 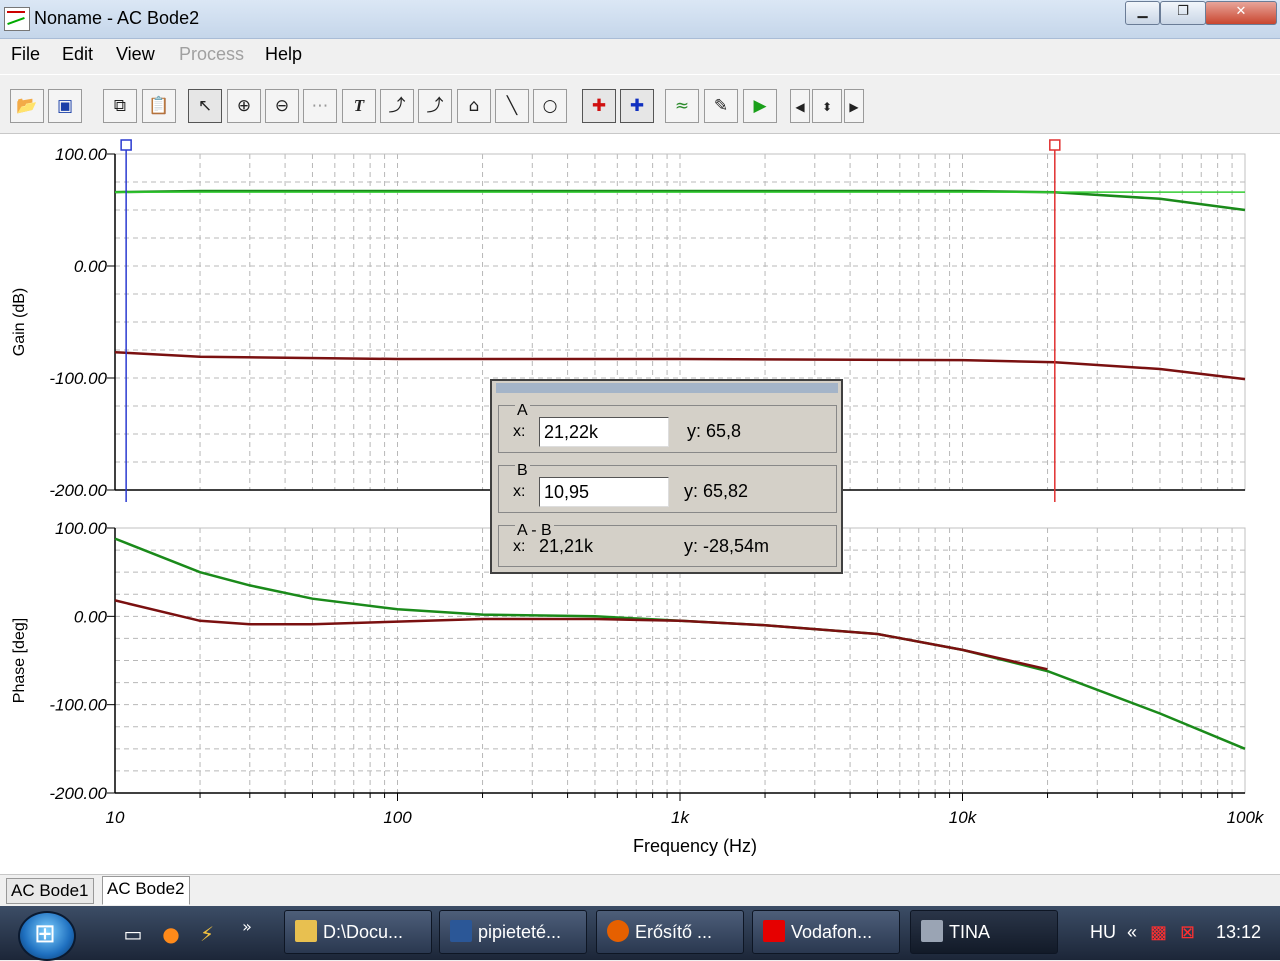 What do you see at coordinates (19, 660) in the screenshot?
I see `phase-ylabel: Phase [deg]` at bounding box center [19, 660].